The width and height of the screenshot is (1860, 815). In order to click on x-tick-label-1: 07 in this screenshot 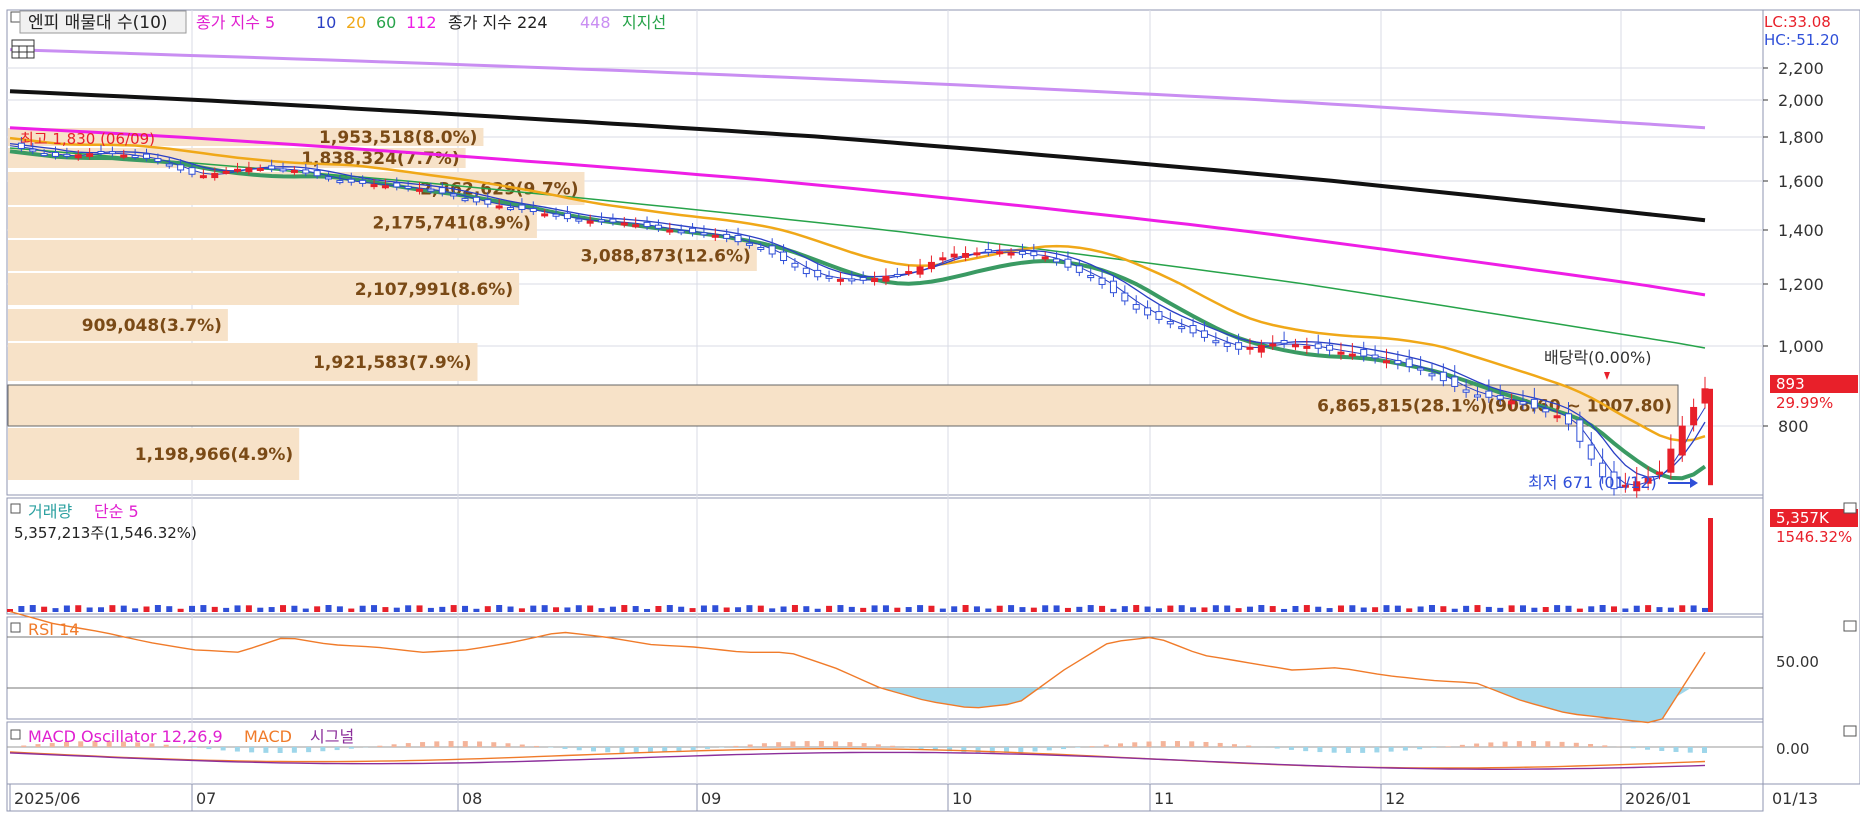, I will do `click(206, 798)`.